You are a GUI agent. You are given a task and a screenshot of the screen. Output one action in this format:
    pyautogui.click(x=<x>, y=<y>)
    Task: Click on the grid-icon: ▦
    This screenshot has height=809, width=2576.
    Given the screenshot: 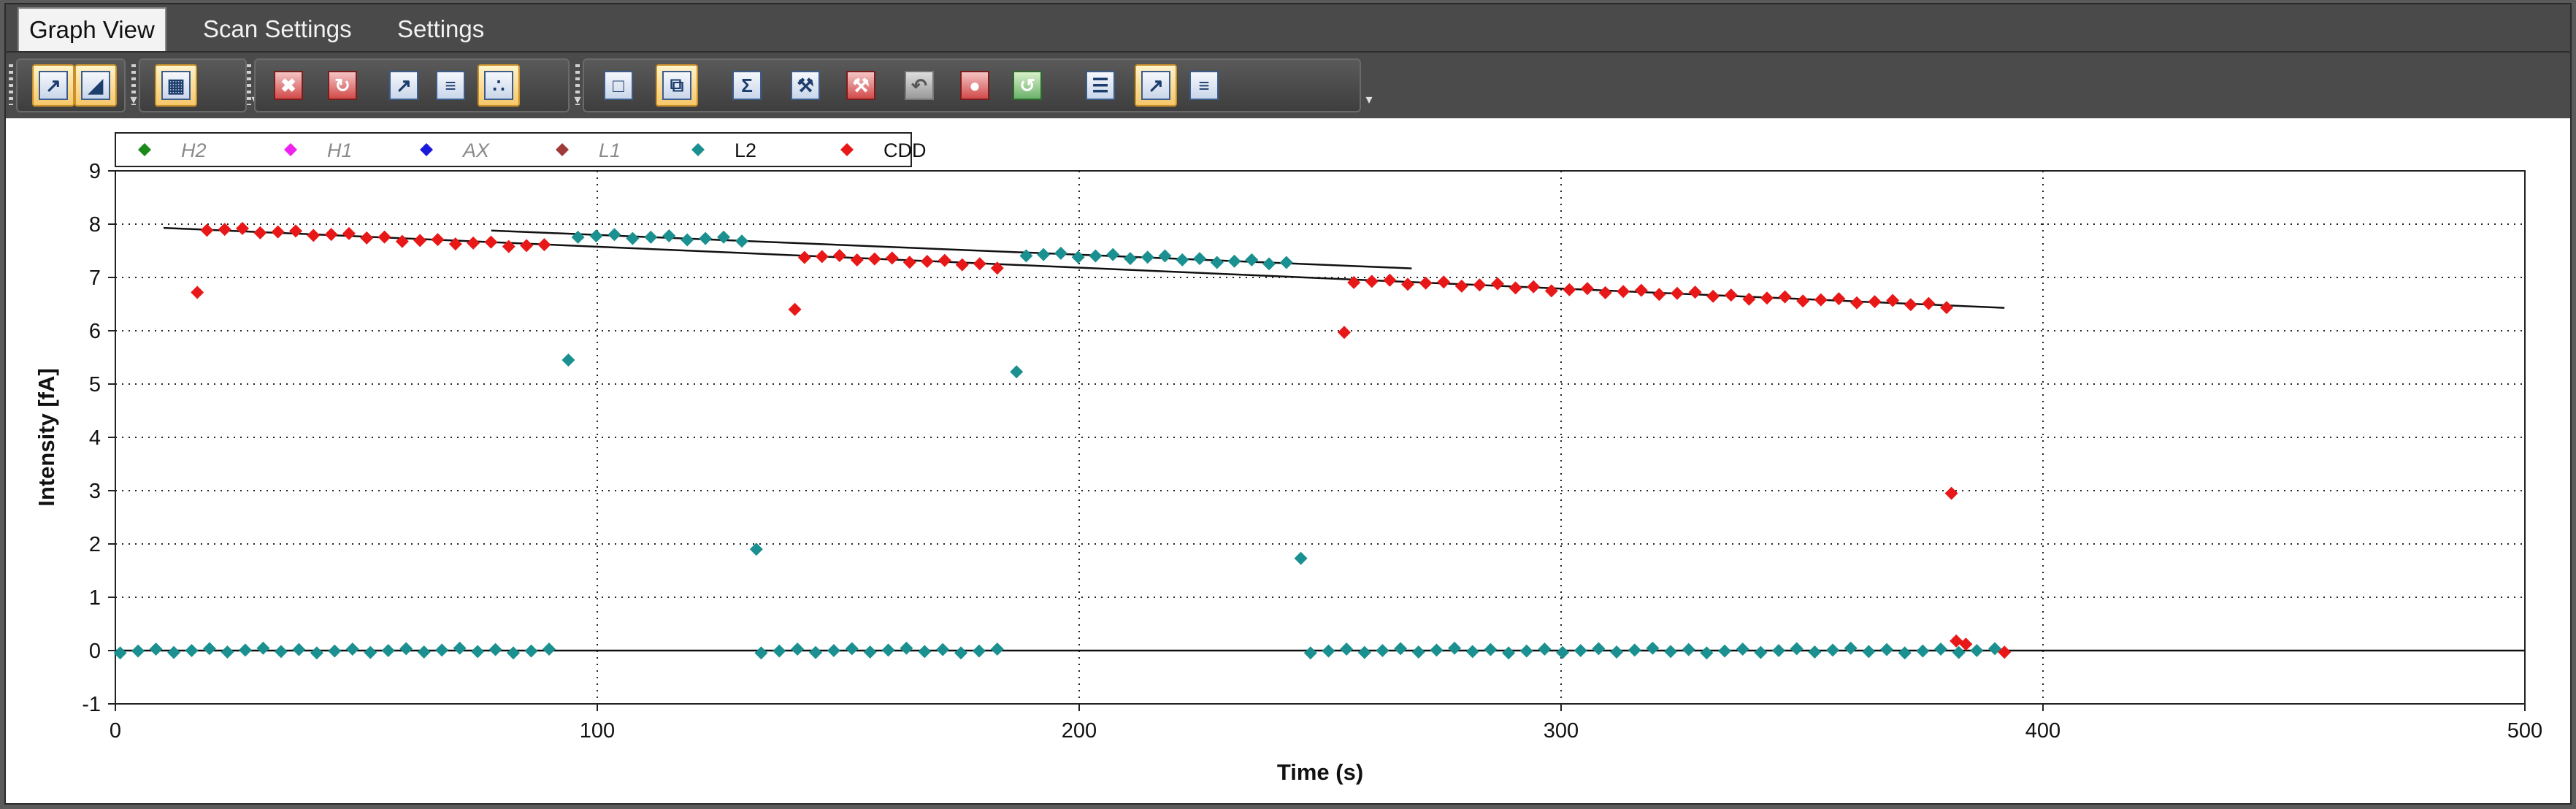 What is the action you would take?
    pyautogui.click(x=176, y=85)
    